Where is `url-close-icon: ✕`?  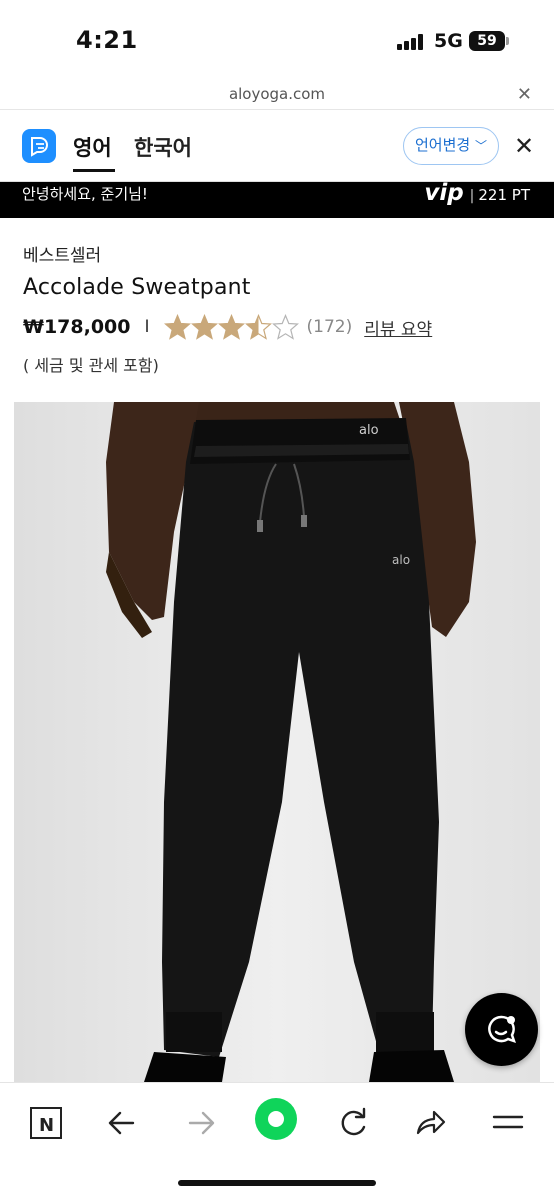
url-close-icon: ✕ is located at coordinates (524, 94).